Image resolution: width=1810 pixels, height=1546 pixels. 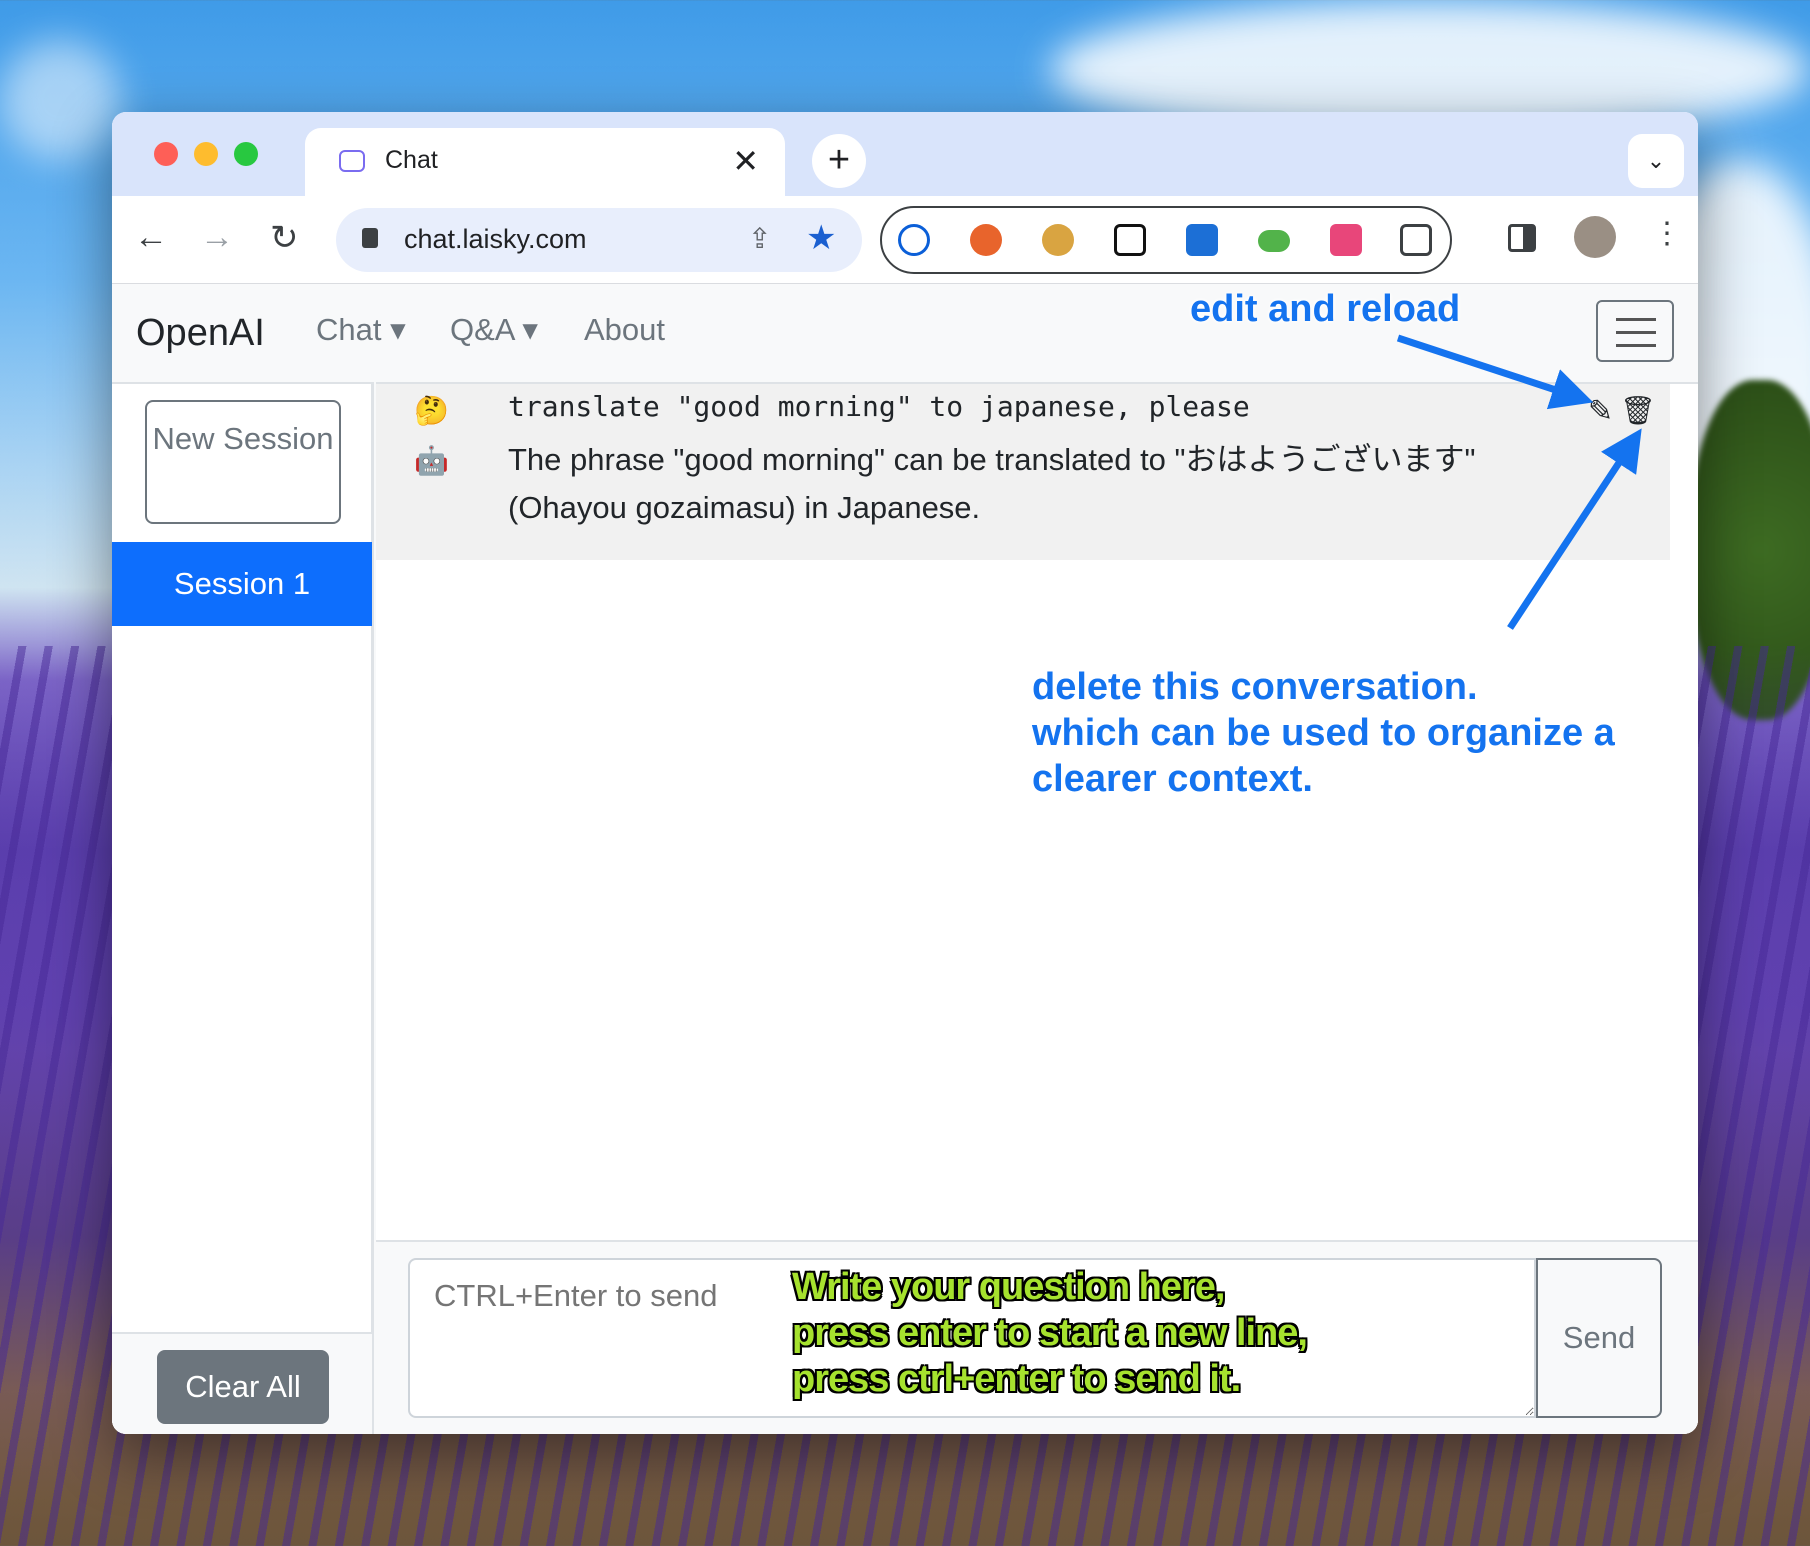 I want to click on new-session-button: New Session, so click(x=243, y=462).